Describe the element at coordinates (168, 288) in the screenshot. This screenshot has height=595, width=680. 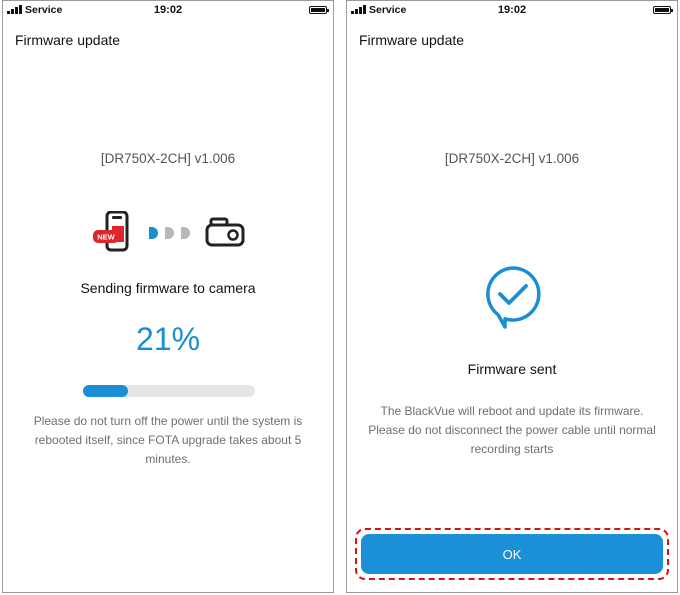
I see `sending-status: Sending firmware to camera` at that location.